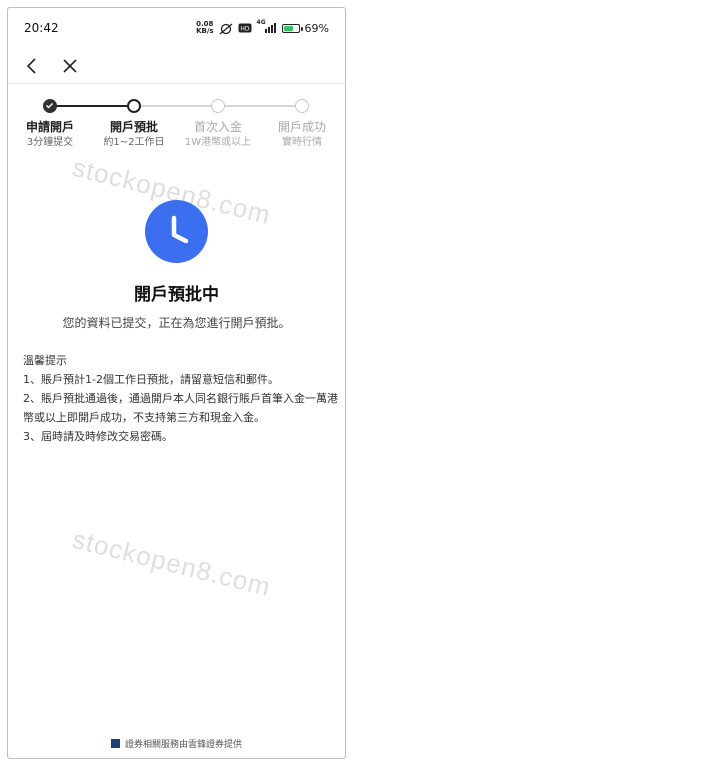  Describe the element at coordinates (172, 563) in the screenshot. I see `watermark-bottom: stockopen8.com` at that location.